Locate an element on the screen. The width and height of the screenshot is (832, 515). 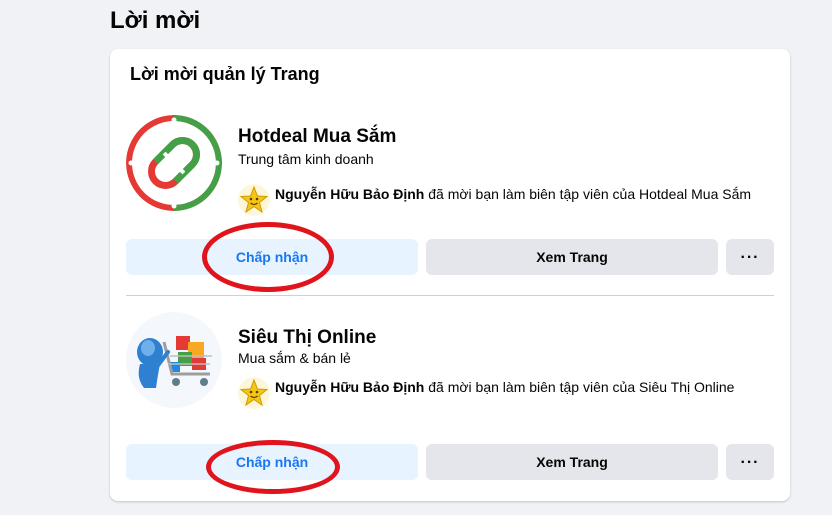
page-name: Siêu Thị Online is located at coordinates (307, 338).